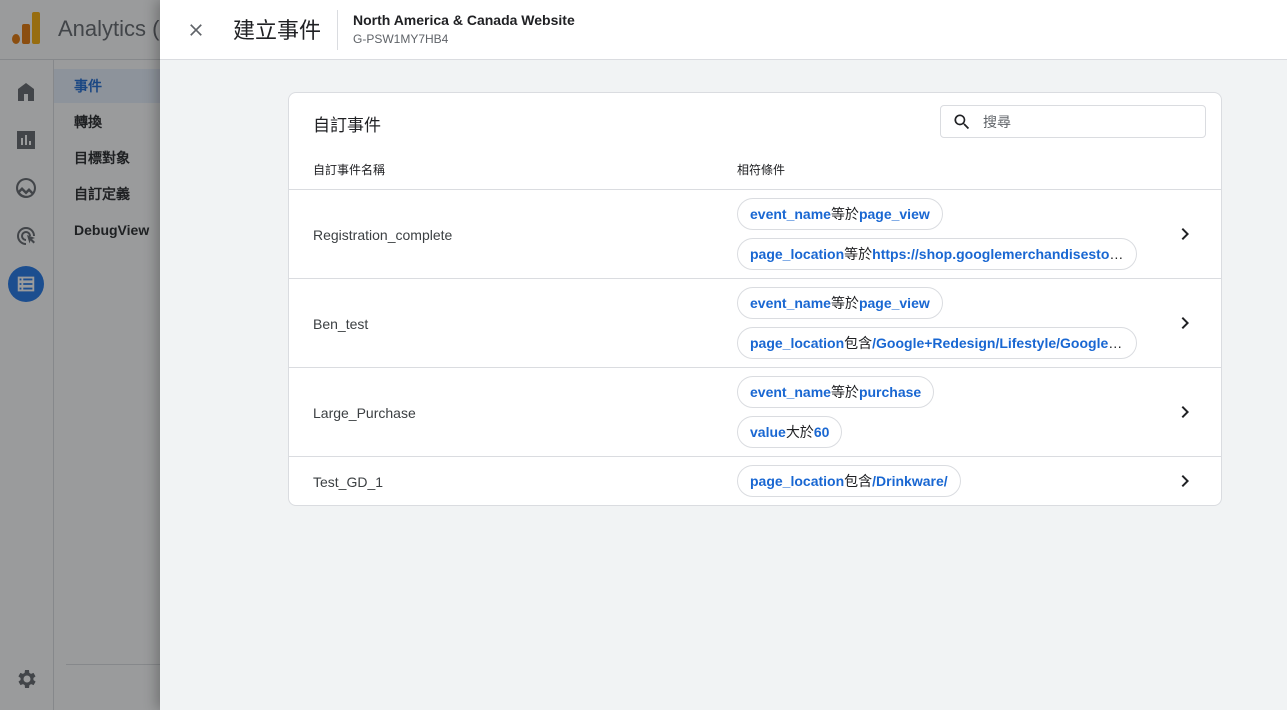 The width and height of the screenshot is (1287, 710). I want to click on panel-title: 建立事件, so click(277, 30).